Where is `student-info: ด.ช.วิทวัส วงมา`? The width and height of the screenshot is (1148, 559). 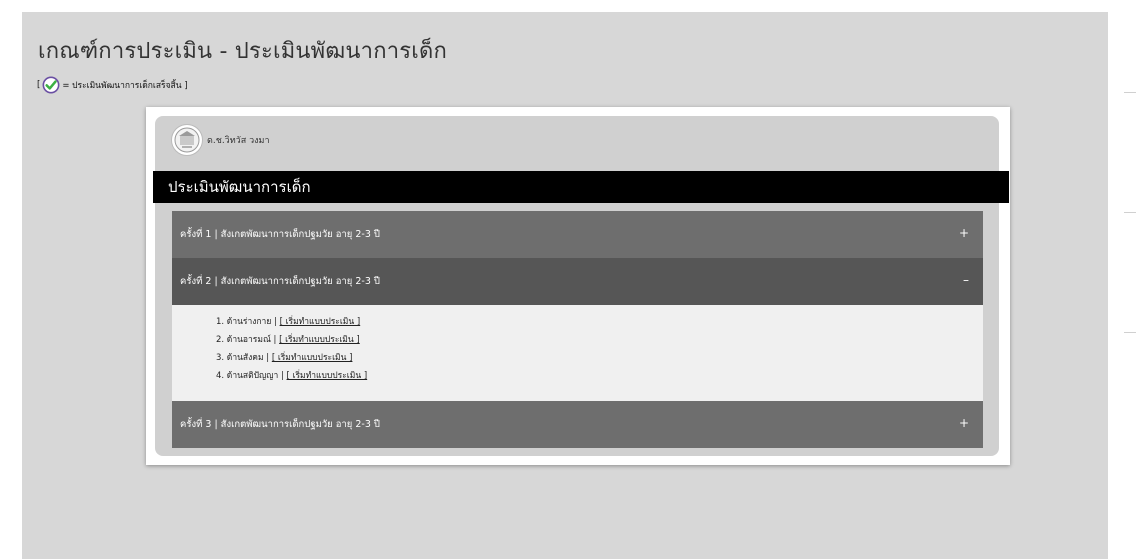 student-info: ด.ช.วิทวัส วงมา is located at coordinates (220, 140).